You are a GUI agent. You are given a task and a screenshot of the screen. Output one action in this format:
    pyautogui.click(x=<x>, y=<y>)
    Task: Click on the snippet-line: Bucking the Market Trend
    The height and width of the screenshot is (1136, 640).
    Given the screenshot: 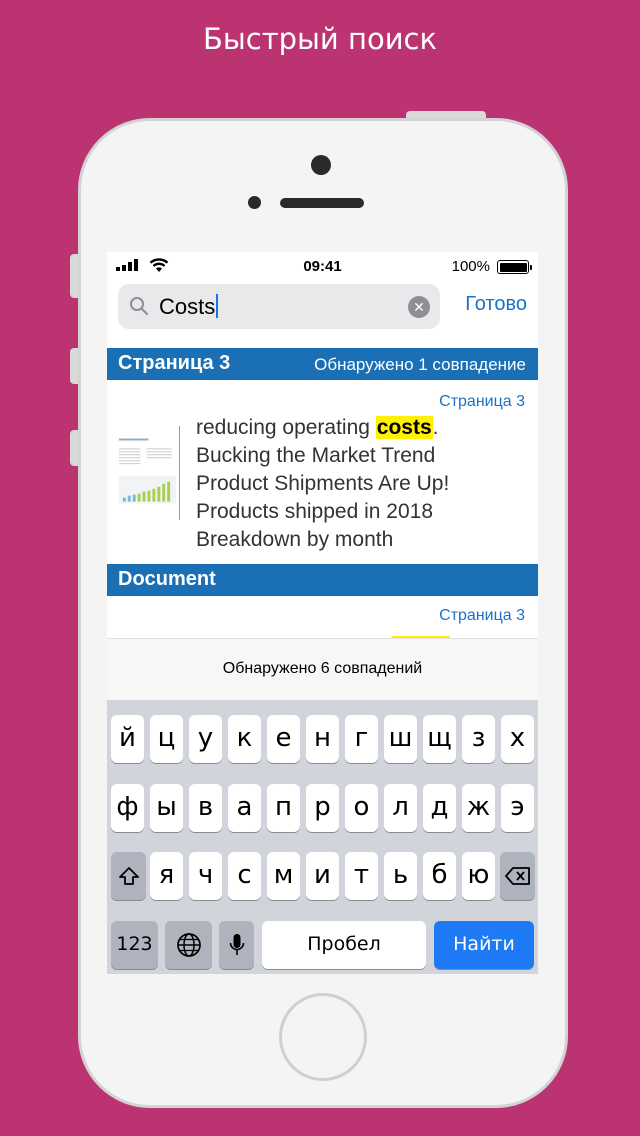 What is the action you would take?
    pyautogui.click(x=316, y=455)
    